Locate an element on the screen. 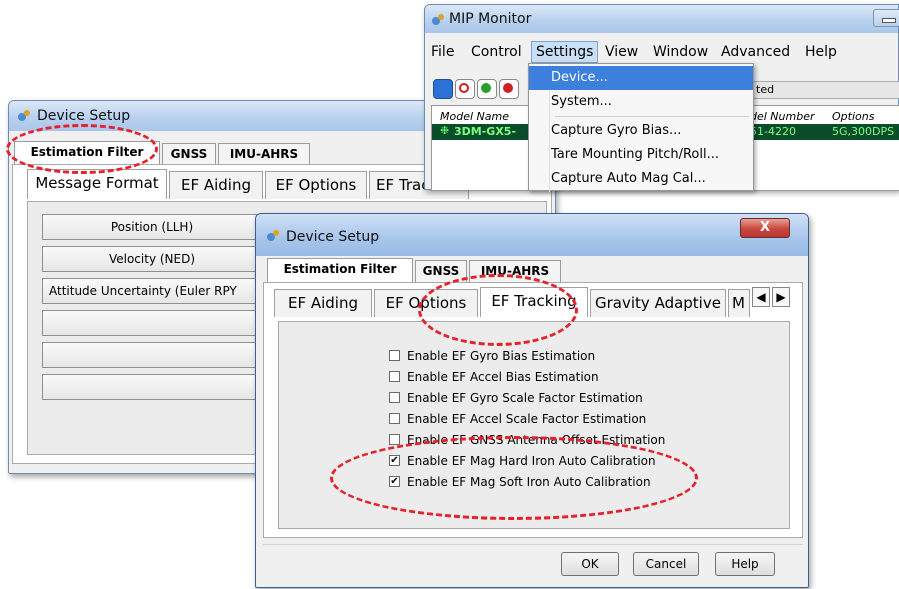 This screenshot has width=899, height=589. toolbar is located at coordinates (478, 89).